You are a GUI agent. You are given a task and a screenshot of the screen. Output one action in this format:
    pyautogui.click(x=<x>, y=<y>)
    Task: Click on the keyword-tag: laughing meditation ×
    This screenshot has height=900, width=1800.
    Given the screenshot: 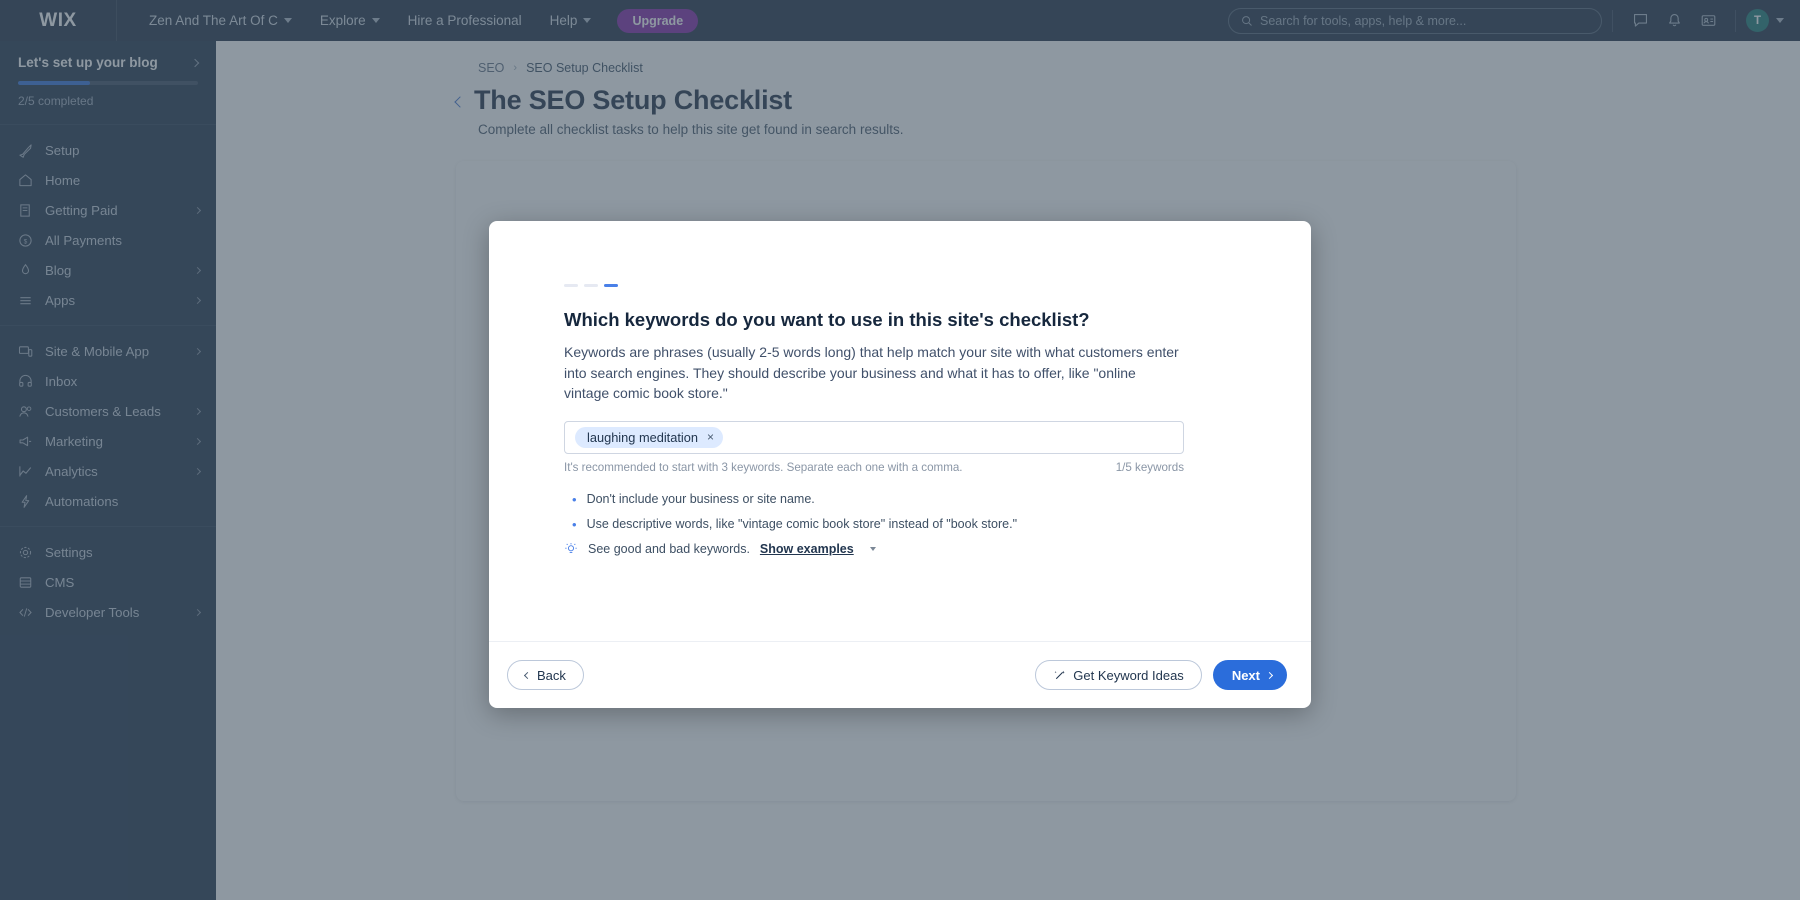 What is the action you would take?
    pyautogui.click(x=649, y=437)
    